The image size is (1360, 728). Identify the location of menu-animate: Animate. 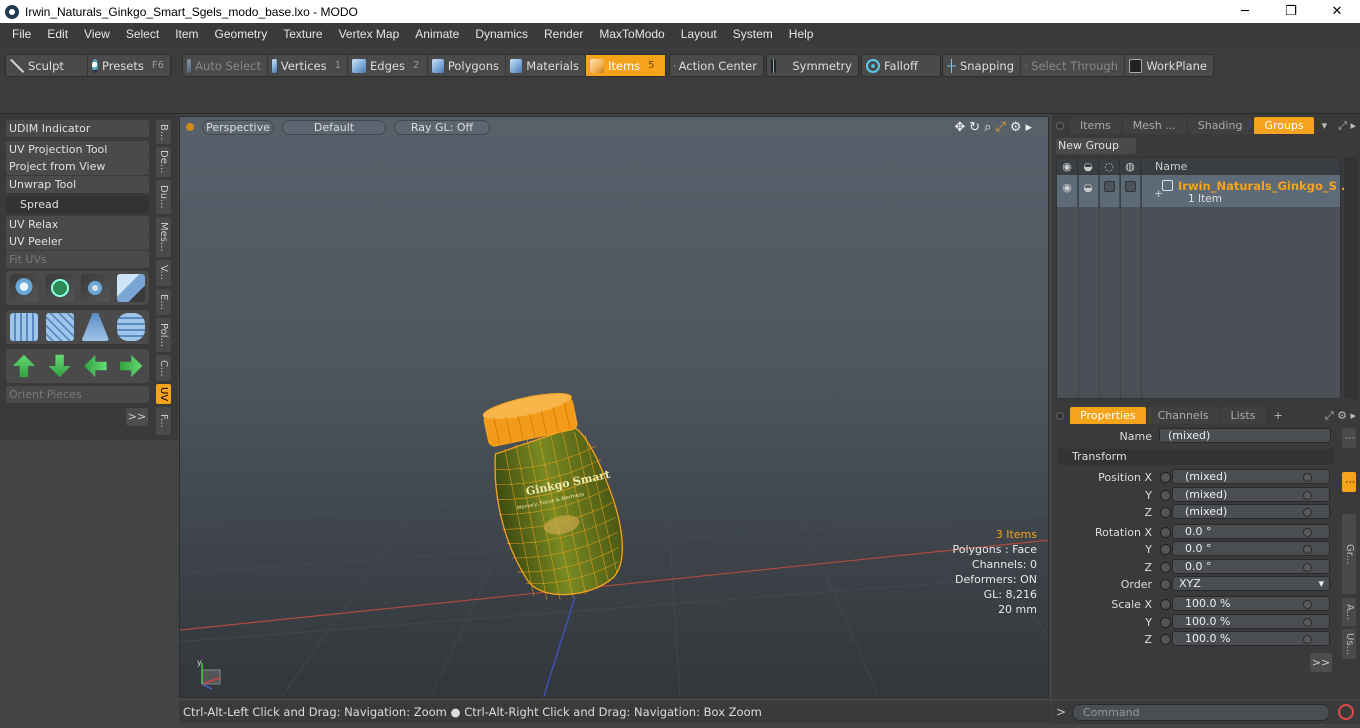
(437, 34).